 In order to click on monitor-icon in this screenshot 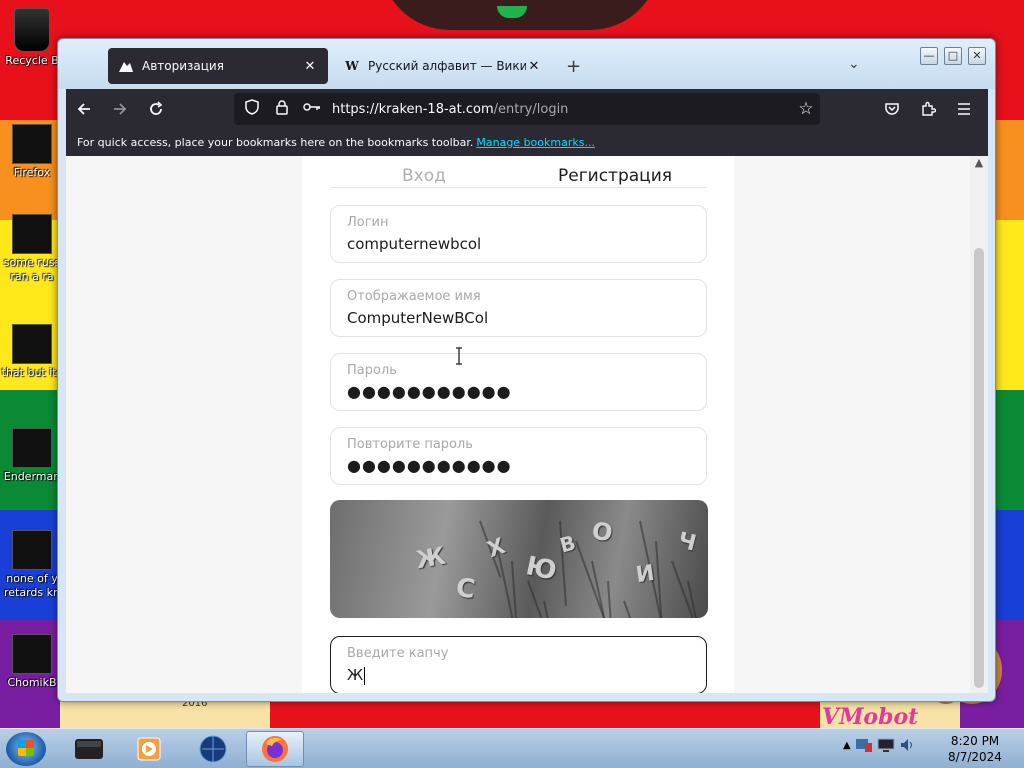, I will do `click(886, 745)`.